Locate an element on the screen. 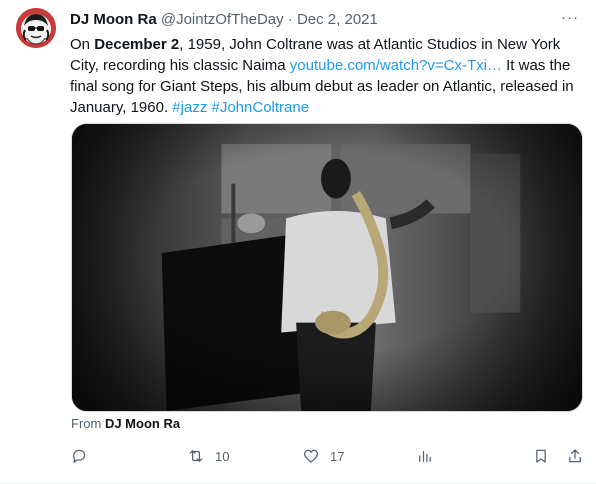  from-author-link: DJ Moon Ra is located at coordinates (142, 423).